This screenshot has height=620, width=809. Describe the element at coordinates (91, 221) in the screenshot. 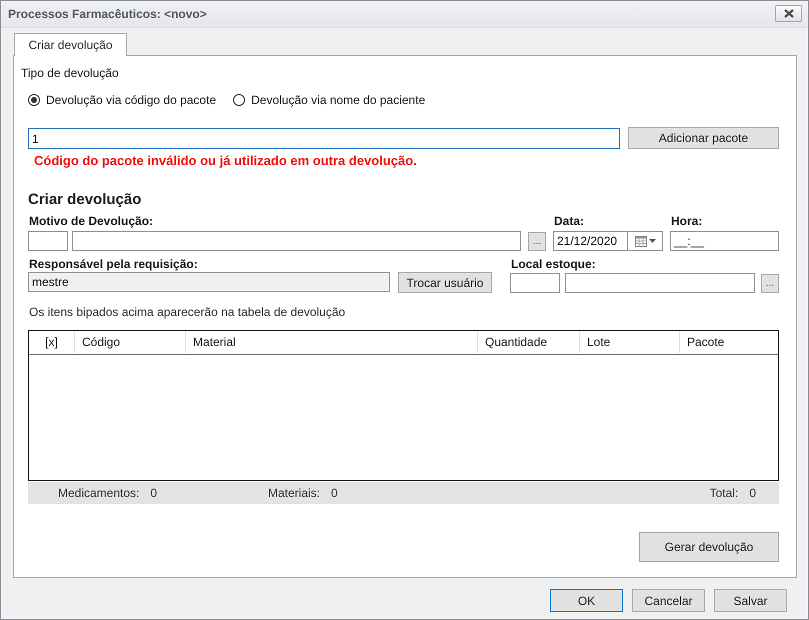

I see `field-label: Motivo de Devolução:` at that location.